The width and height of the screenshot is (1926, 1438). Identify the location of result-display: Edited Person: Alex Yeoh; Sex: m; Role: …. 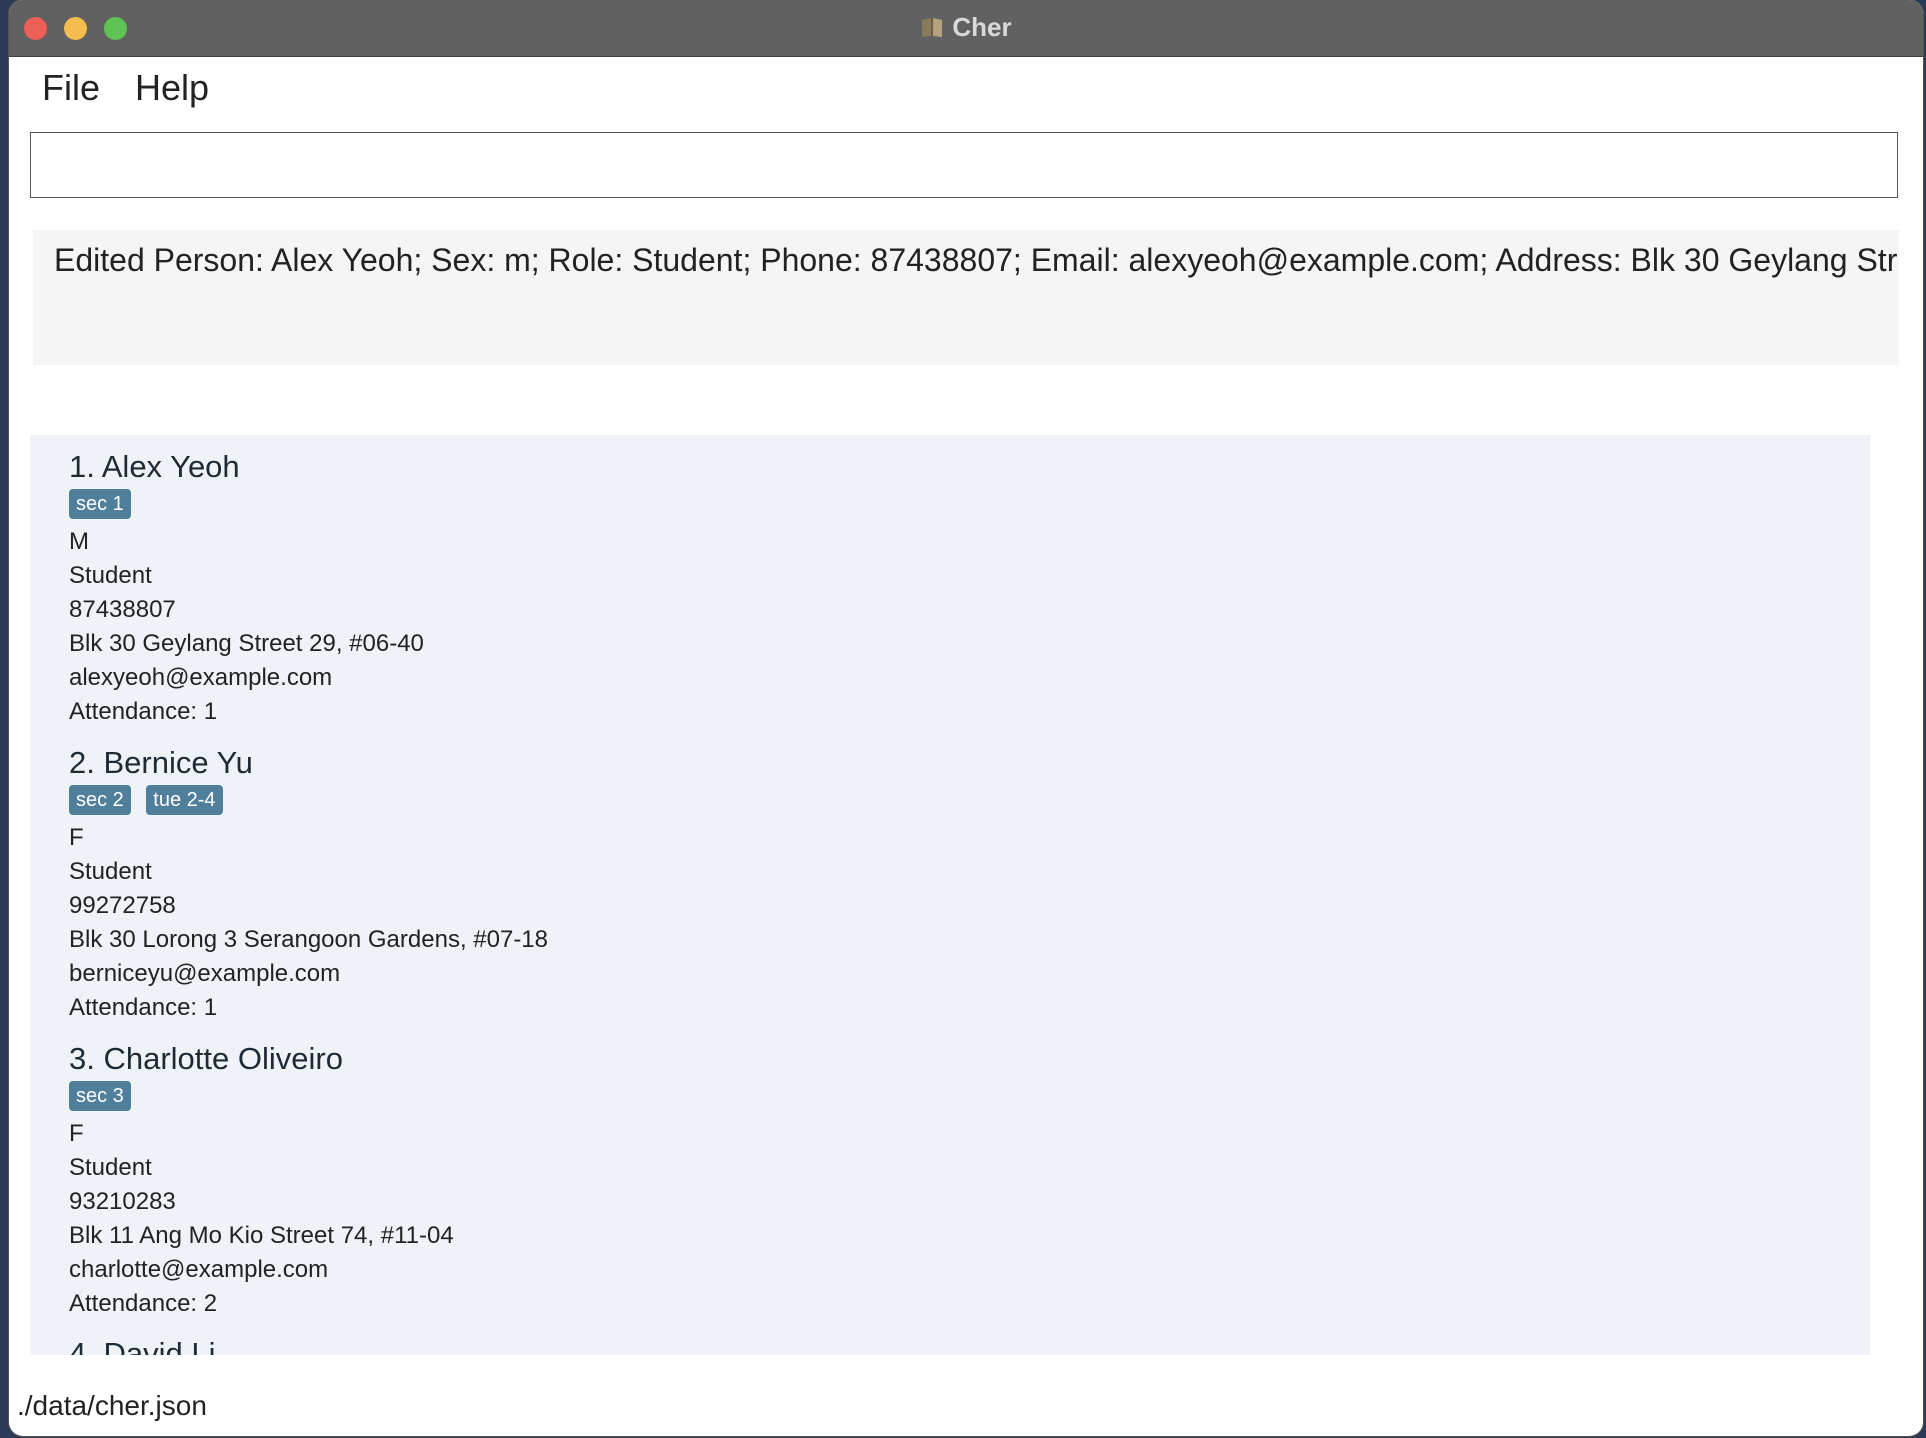
(966, 297).